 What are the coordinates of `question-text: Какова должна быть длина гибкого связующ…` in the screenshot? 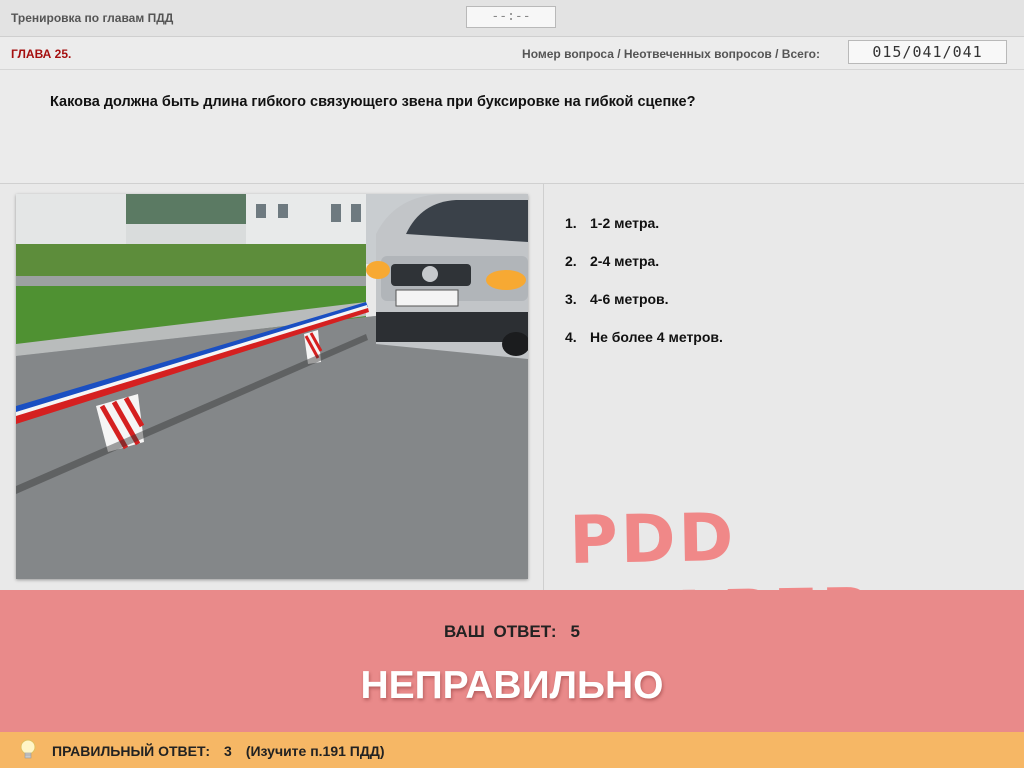 It's located at (373, 102).